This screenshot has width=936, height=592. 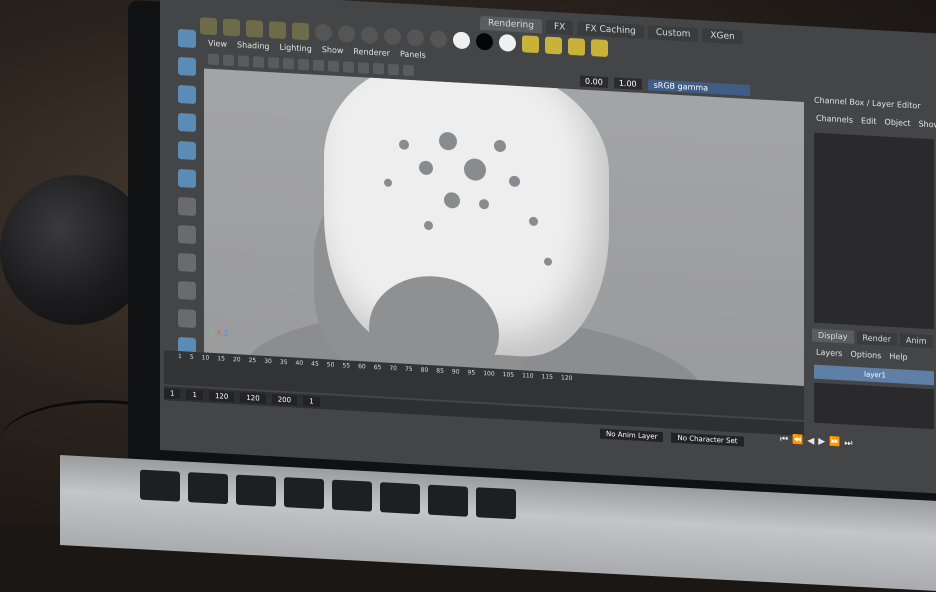 I want to click on isolate-select-icon, so click(x=393, y=69).